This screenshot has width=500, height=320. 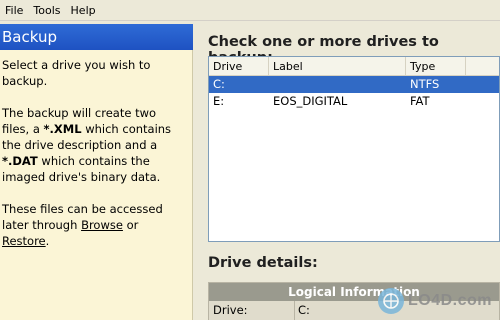 What do you see at coordinates (390, 301) in the screenshot?
I see `globe-icon` at bounding box center [390, 301].